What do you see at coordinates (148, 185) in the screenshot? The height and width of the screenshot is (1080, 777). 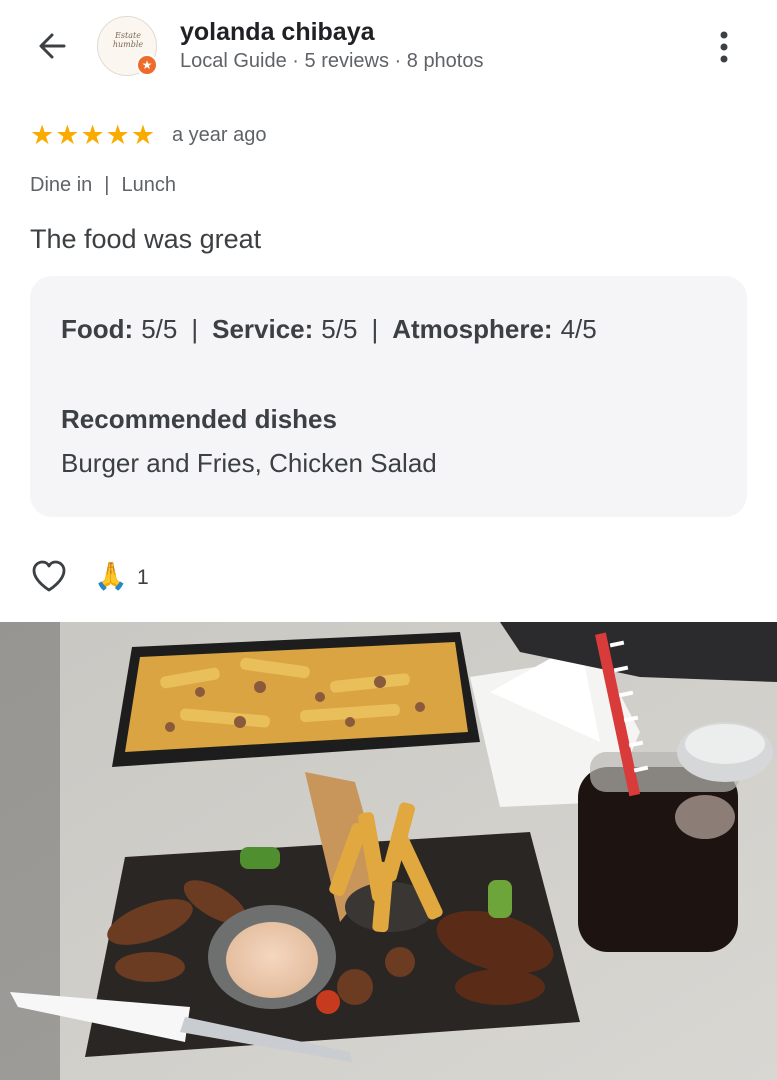 I see `meal-type: Lunch` at bounding box center [148, 185].